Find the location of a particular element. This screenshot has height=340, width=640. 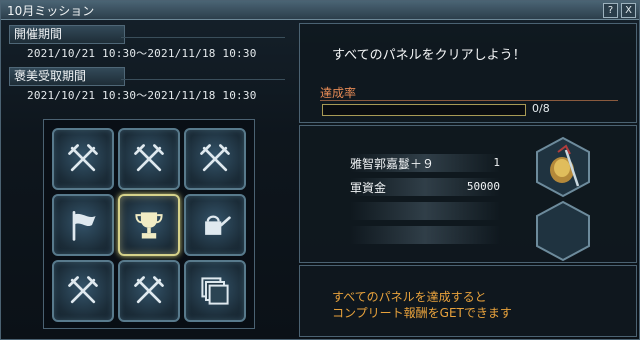

reward-item-slot is located at coordinates (563, 167).